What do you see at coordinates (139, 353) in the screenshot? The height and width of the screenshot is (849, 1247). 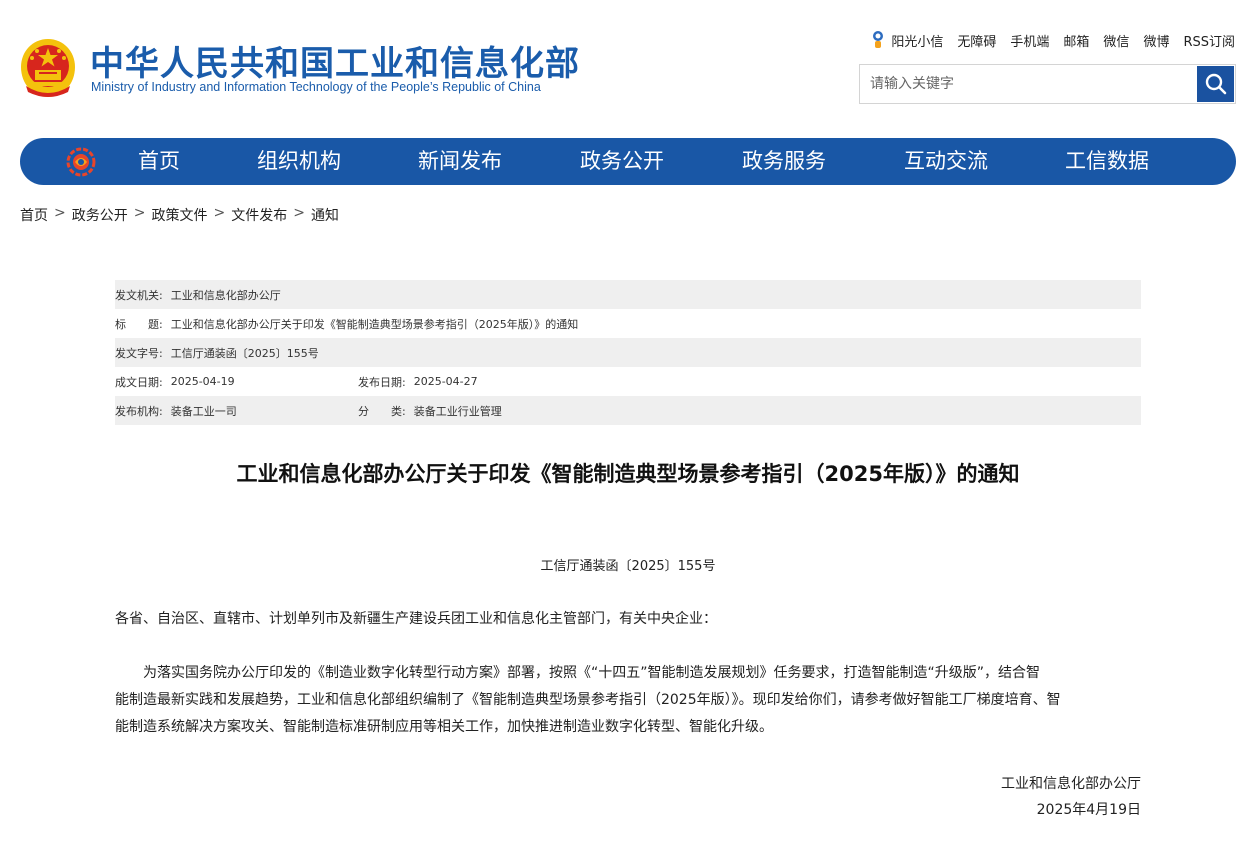 I see `meta-docno-label: 发文字号:` at bounding box center [139, 353].